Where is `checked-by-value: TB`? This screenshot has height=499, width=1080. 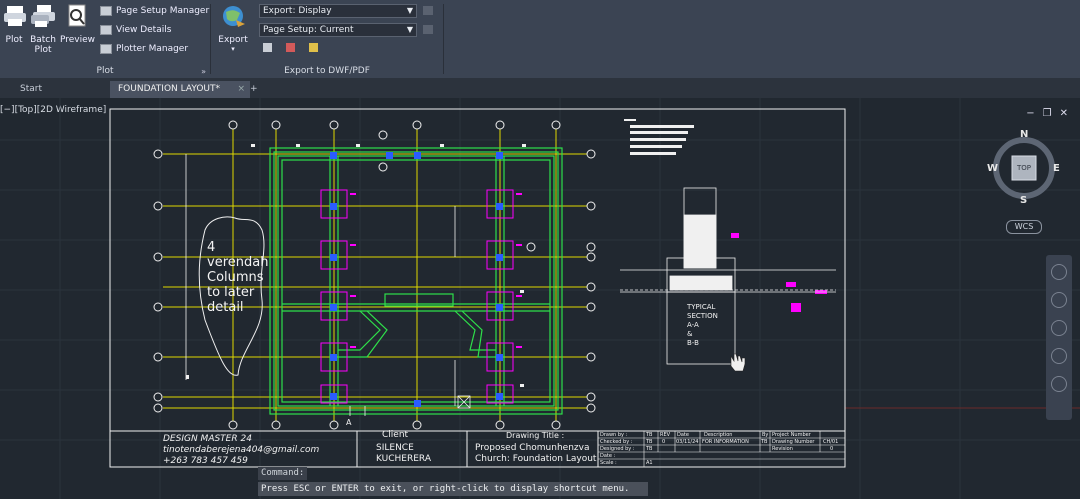
checked-by-value: TB is located at coordinates (649, 442).